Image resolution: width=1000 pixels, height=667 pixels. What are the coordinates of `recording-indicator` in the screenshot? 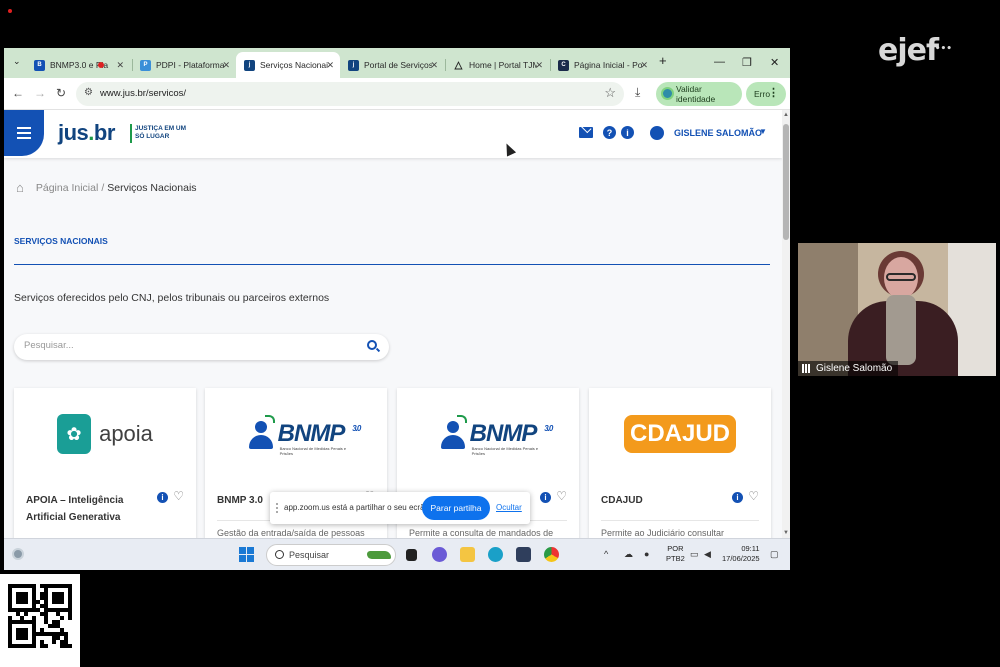 It's located at (10, 11).